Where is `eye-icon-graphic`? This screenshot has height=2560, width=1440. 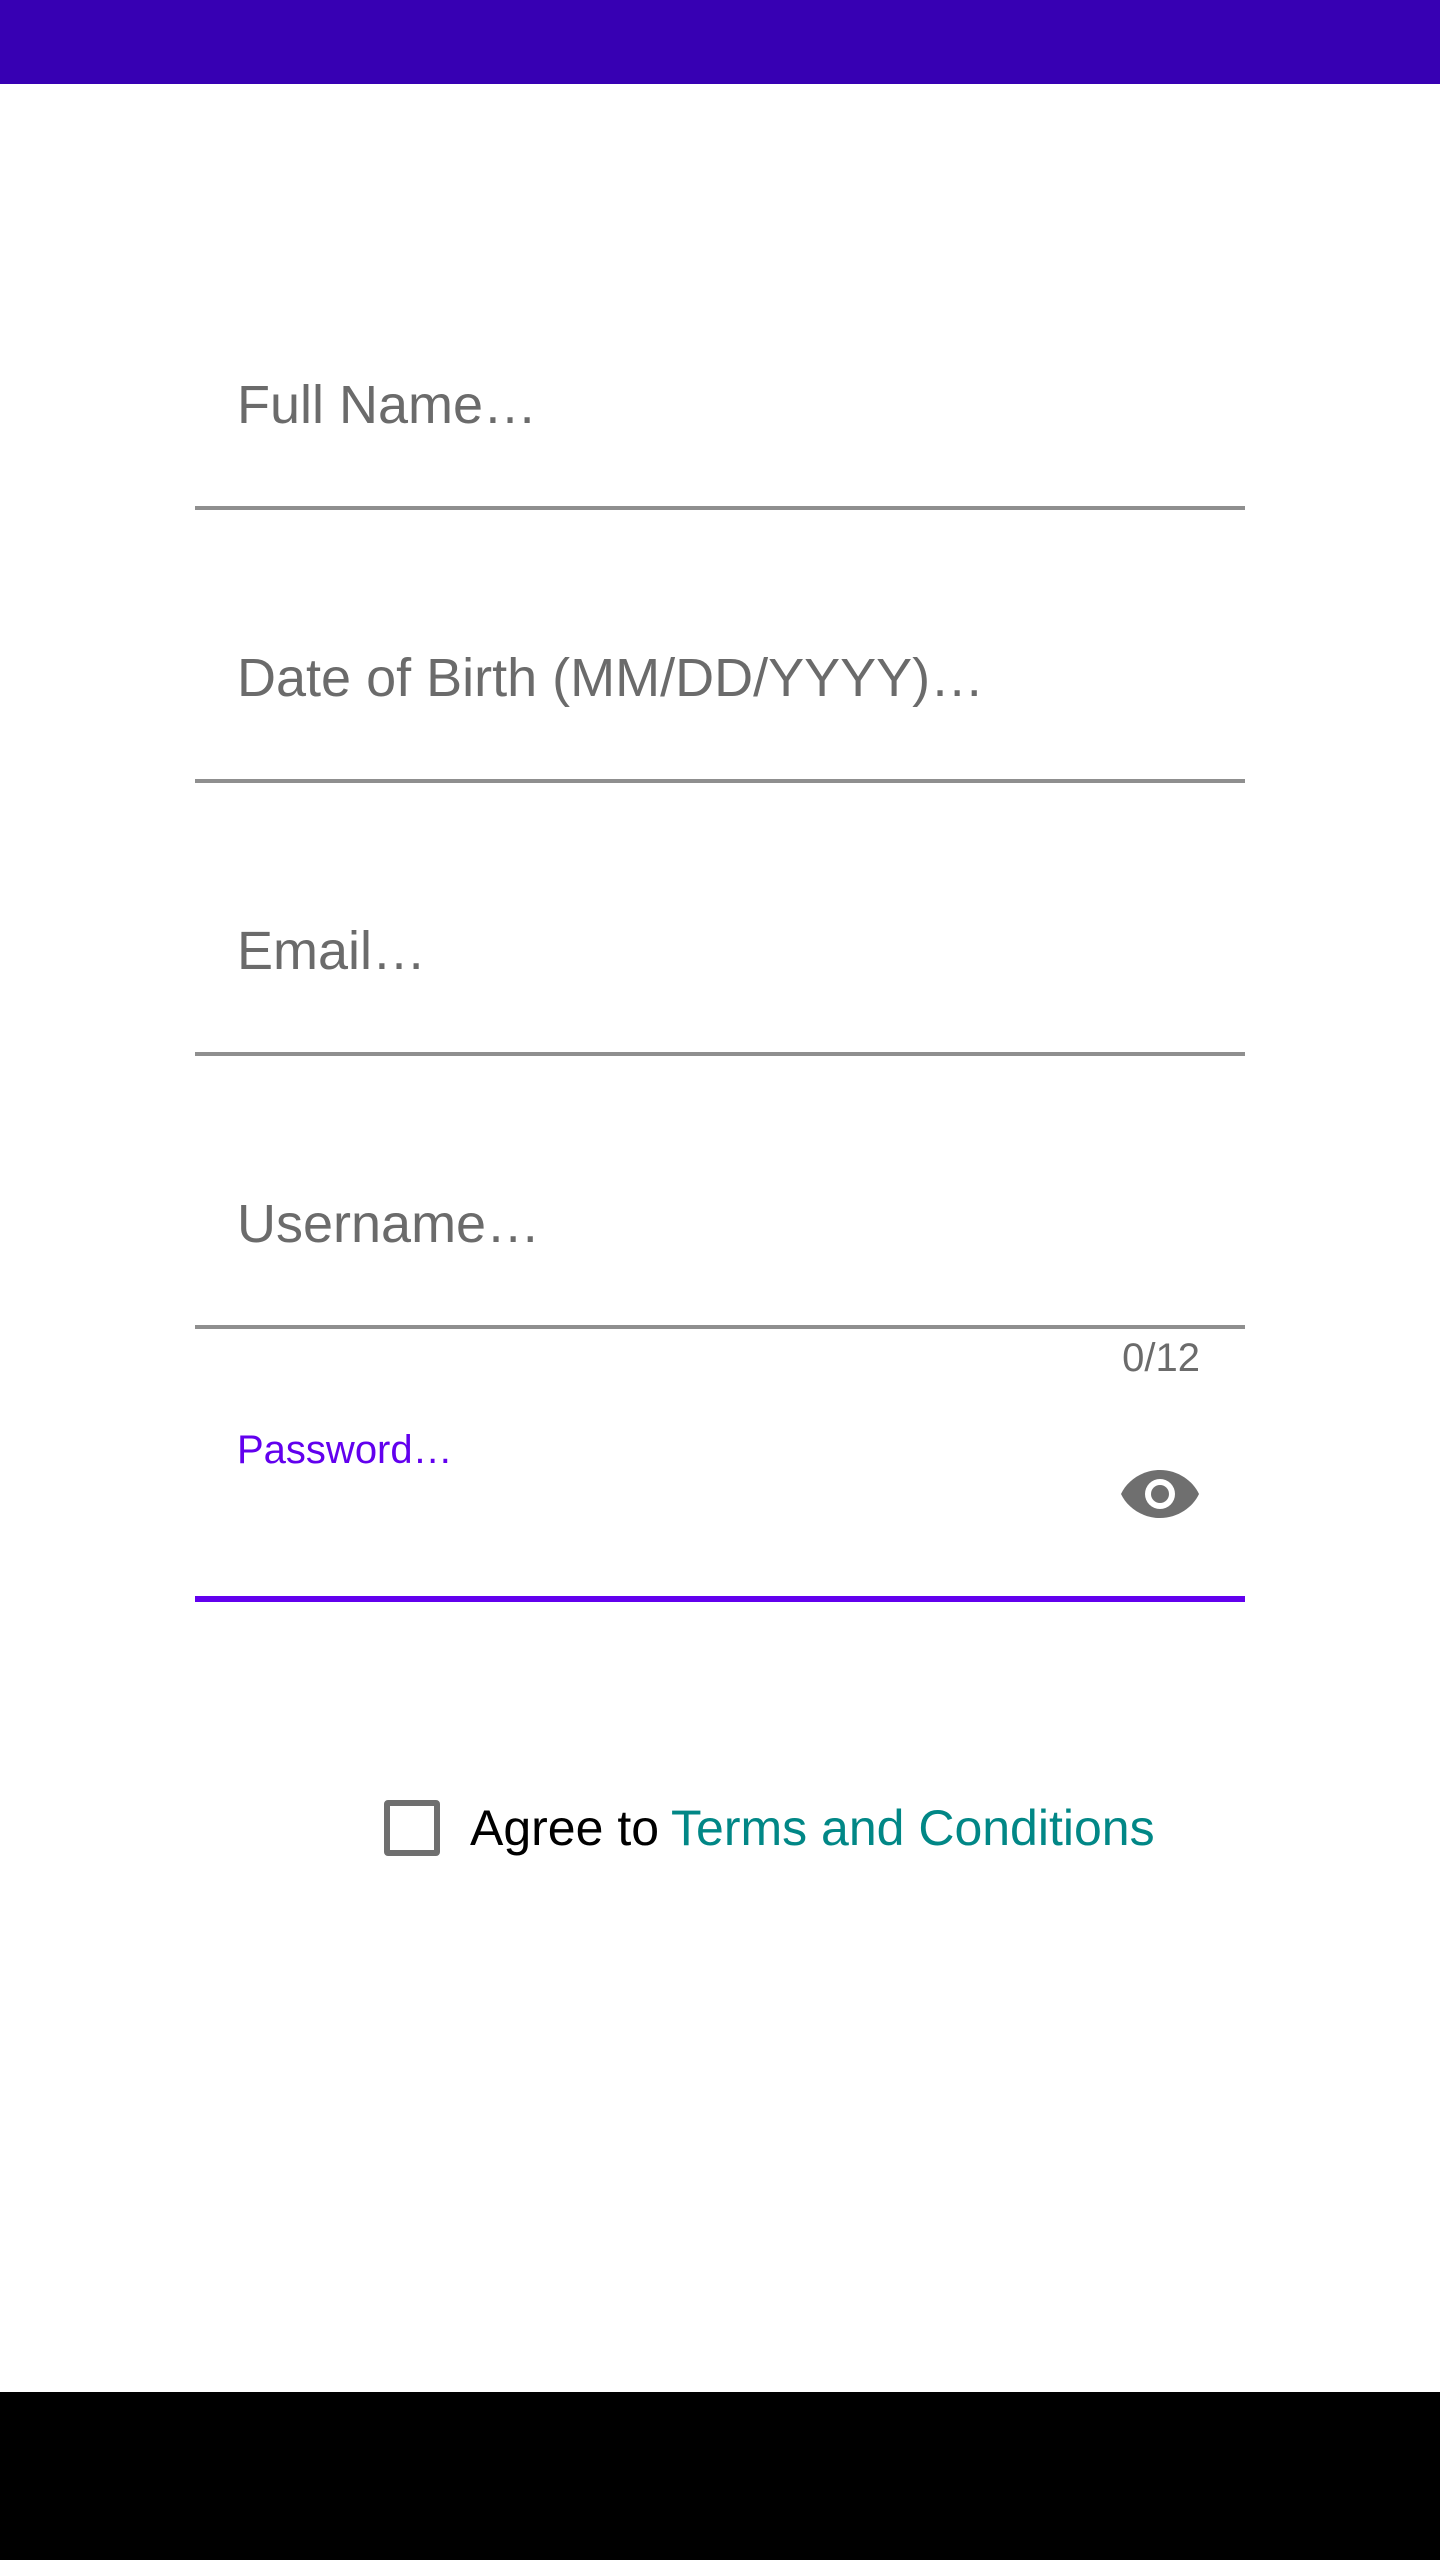
eye-icon-graphic is located at coordinates (1160, 1494).